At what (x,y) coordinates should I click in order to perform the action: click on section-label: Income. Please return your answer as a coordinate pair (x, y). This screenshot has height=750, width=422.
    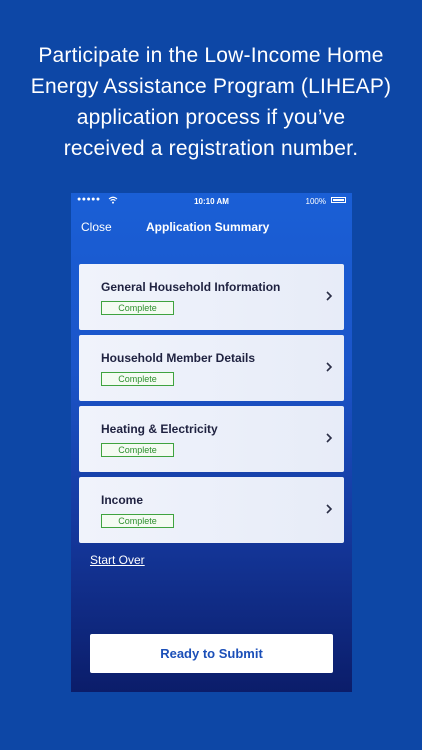
    Looking at the image, I should click on (122, 500).